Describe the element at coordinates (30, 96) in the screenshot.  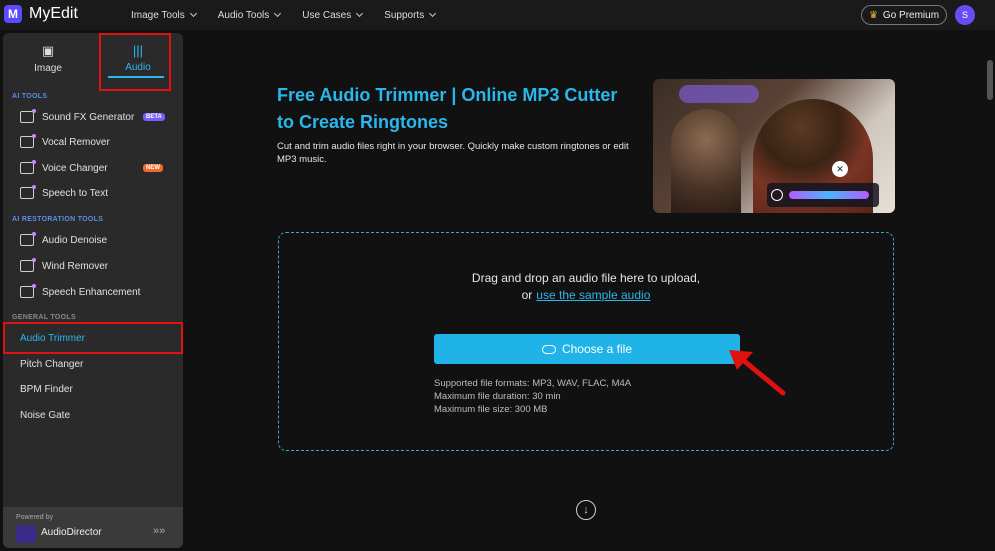
I see `section-ai-tools: AI TOOLS` at that location.